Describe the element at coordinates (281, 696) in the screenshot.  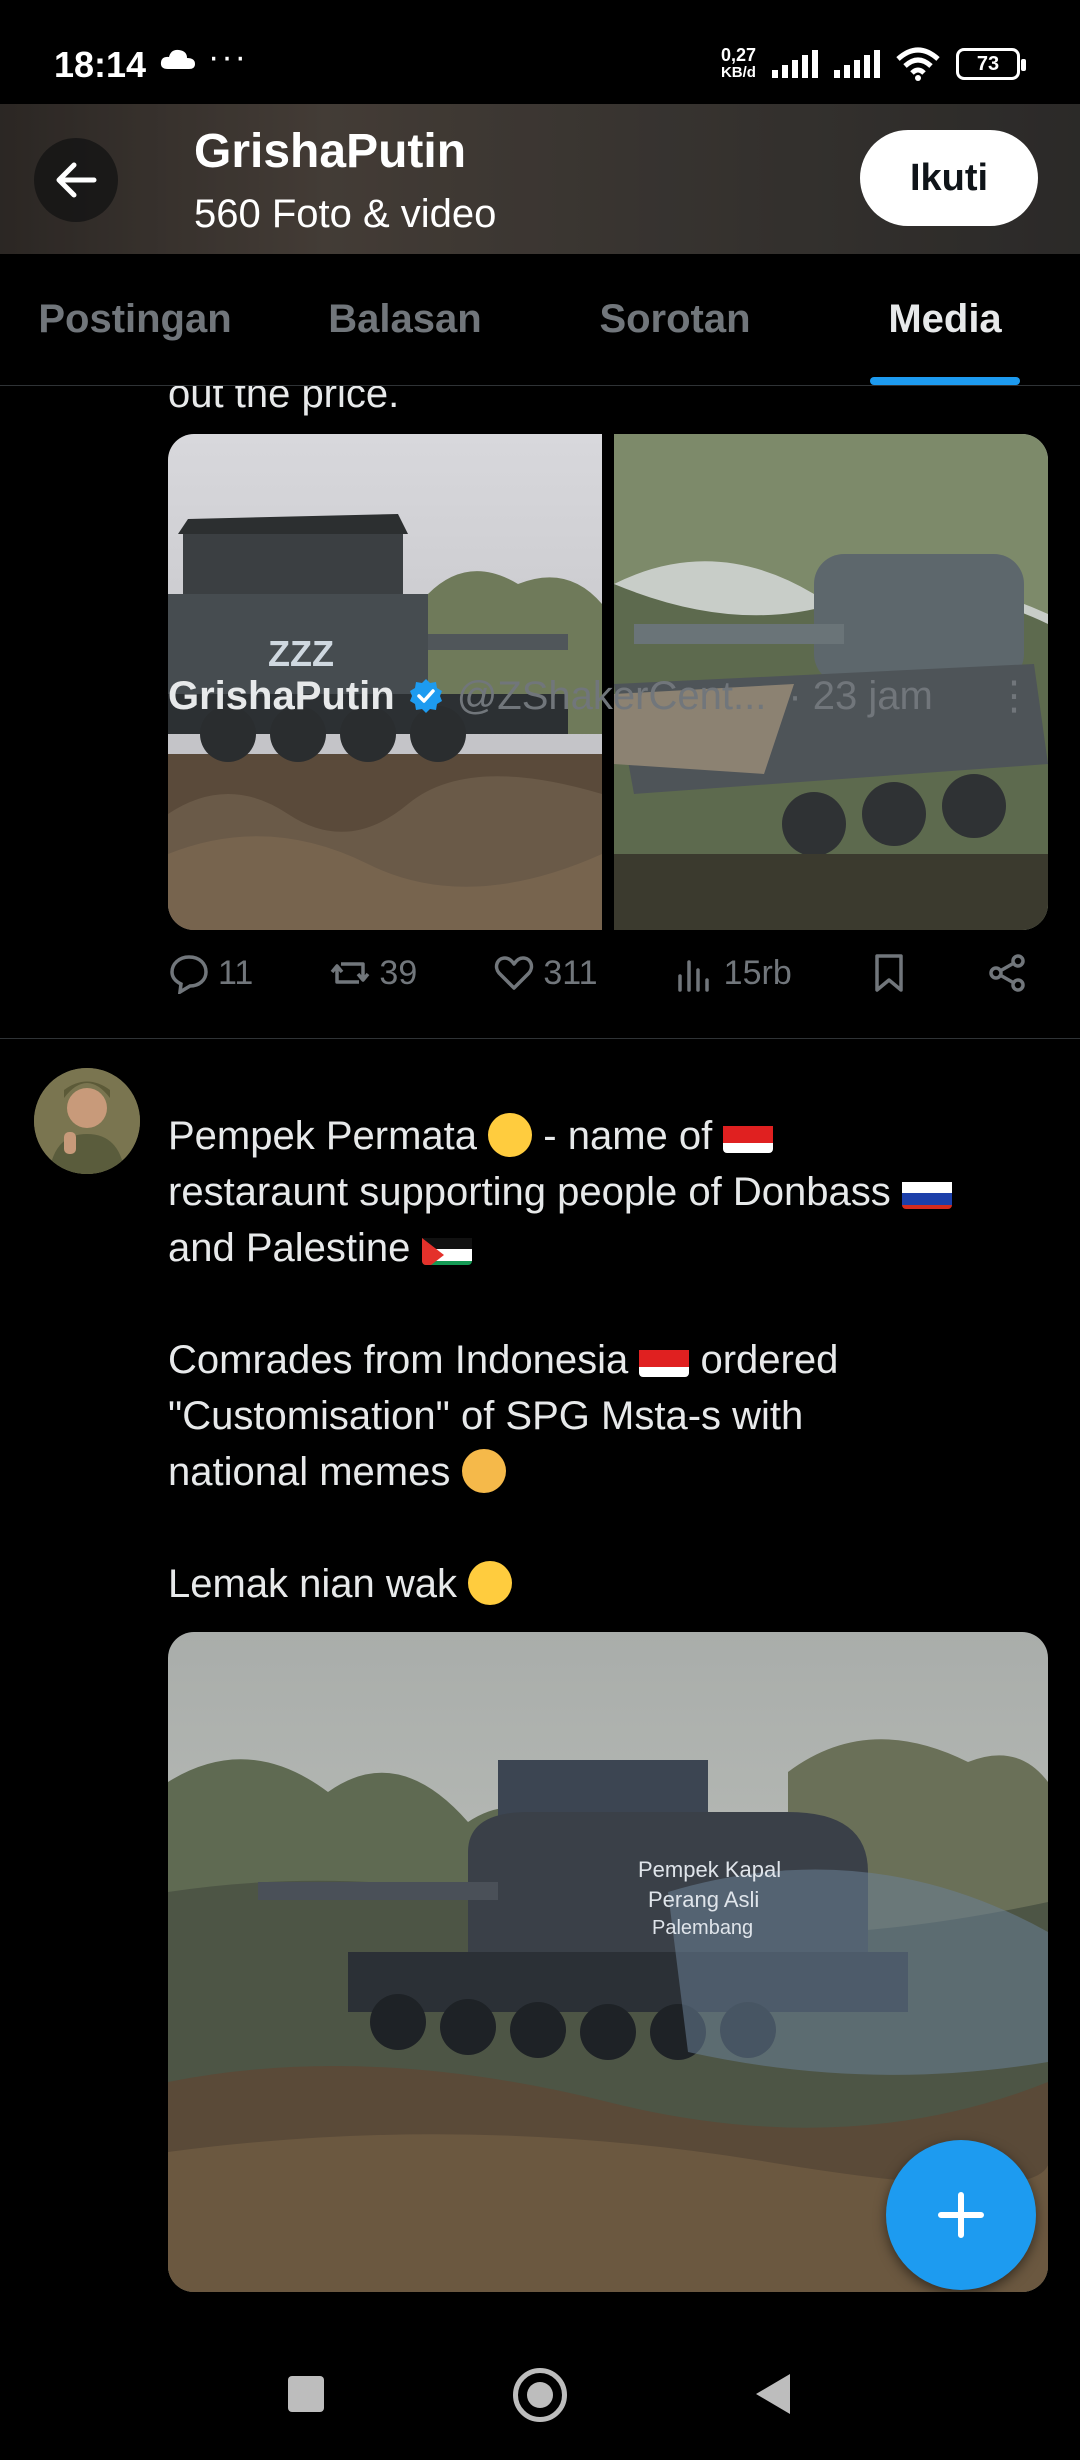
I see `post-author-name: GrishaPutin` at that location.